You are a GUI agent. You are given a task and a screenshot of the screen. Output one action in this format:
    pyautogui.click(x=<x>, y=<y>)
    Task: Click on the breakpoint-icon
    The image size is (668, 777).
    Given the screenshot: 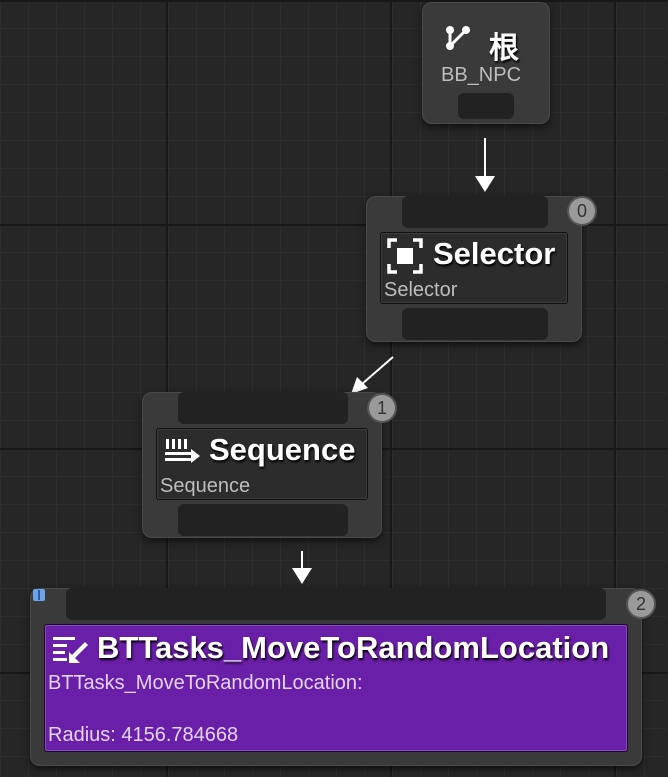 What is the action you would take?
    pyautogui.click(x=39, y=597)
    